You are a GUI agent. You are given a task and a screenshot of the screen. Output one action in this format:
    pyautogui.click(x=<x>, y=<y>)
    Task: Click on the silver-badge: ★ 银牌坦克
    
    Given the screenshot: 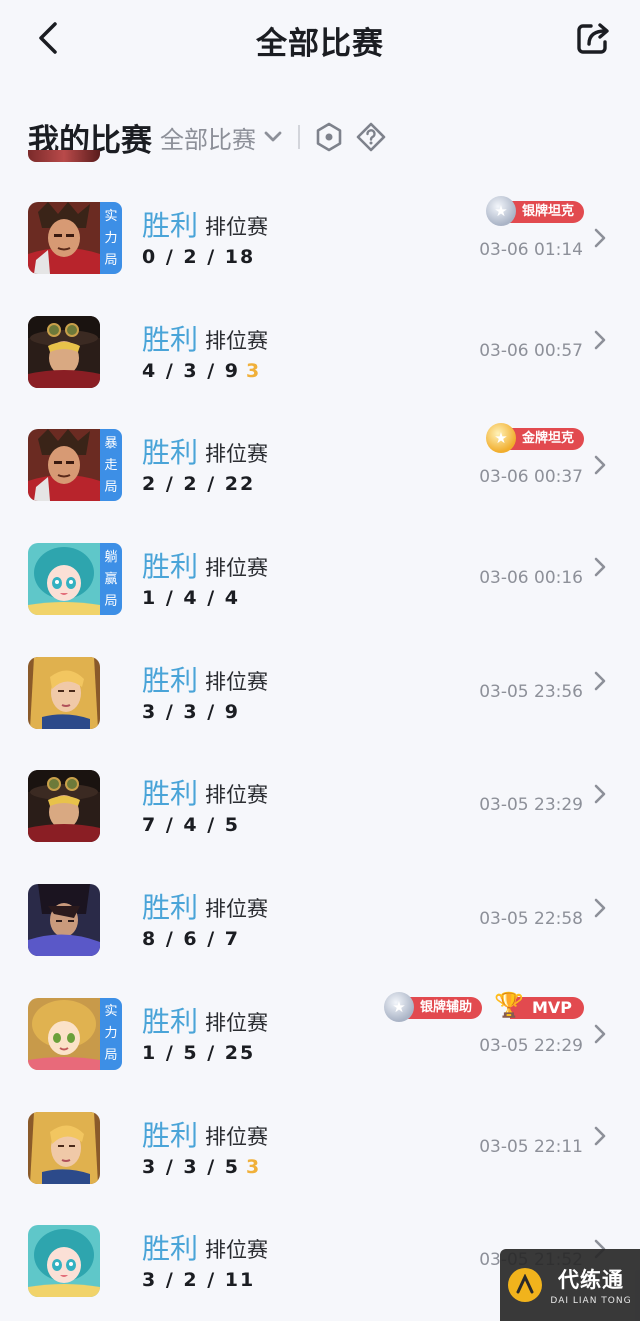 What is the action you would take?
    pyautogui.click(x=534, y=211)
    